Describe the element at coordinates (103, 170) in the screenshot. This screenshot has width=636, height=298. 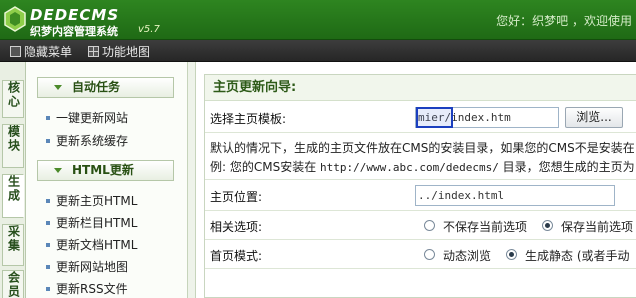
I see `section-html-update-title: HTML更新` at that location.